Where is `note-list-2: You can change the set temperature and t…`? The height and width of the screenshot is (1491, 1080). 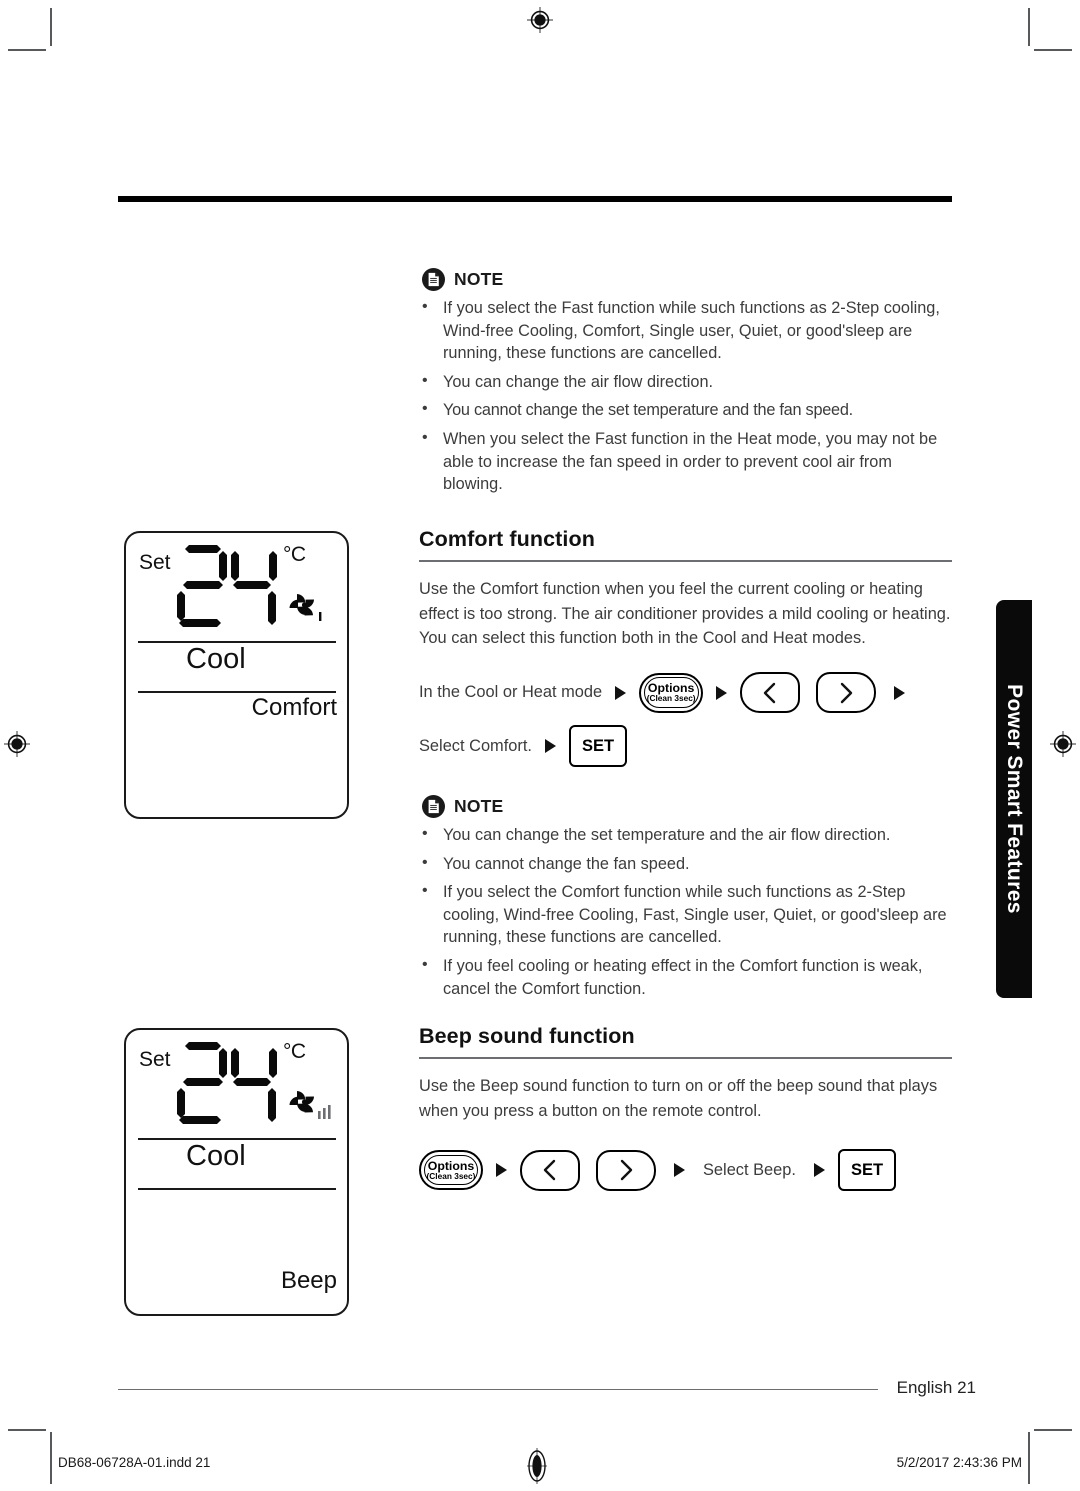
note-list-2: You can change the set temperature and t… is located at coordinates (689, 914).